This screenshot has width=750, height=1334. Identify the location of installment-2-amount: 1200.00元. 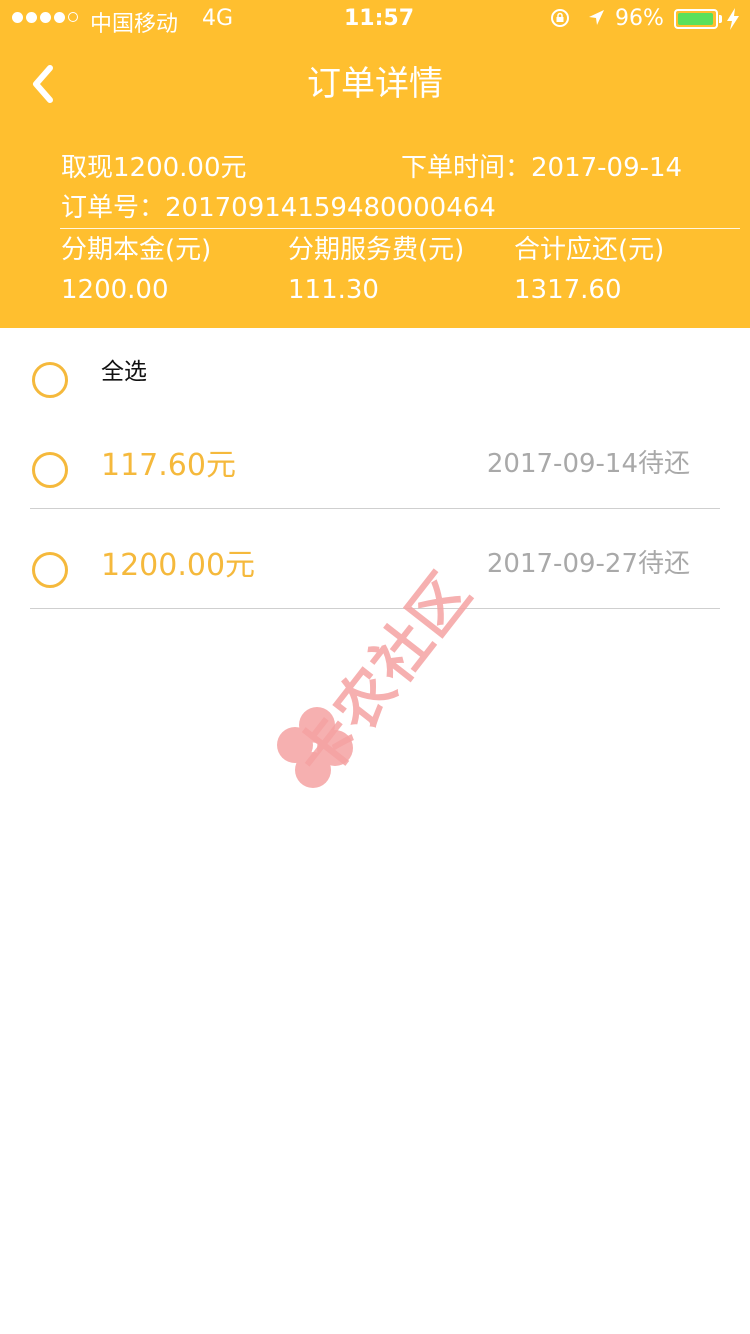
(178, 565).